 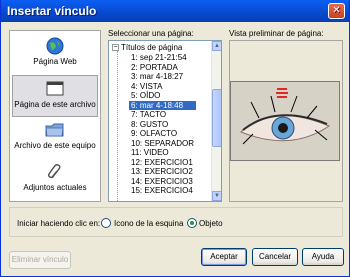 I want to click on collapse-icon: −, so click(x=115, y=48).